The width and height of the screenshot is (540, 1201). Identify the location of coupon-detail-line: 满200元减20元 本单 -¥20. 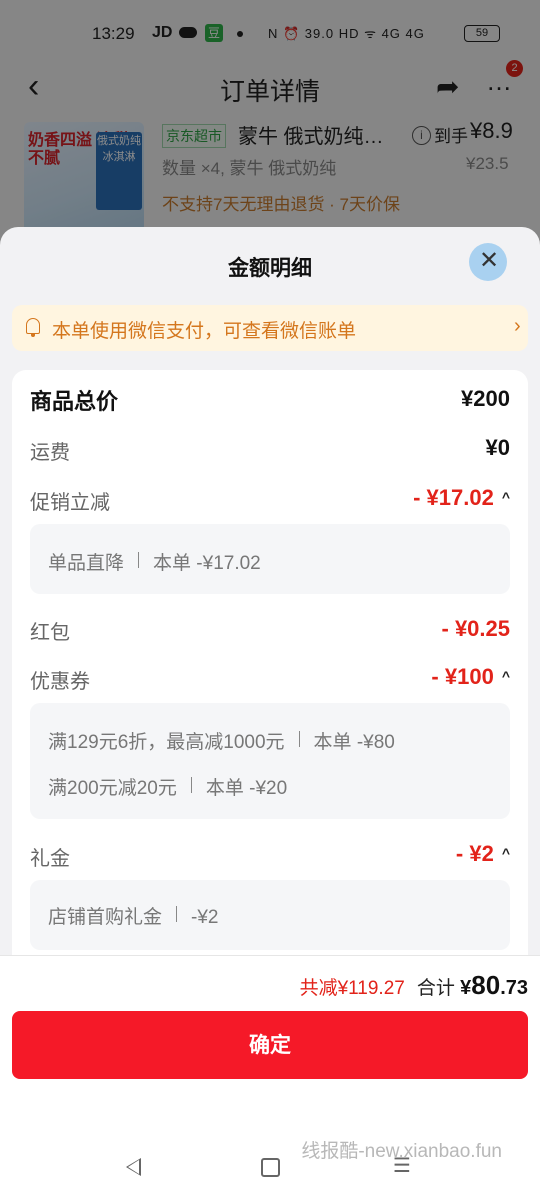
(167, 786).